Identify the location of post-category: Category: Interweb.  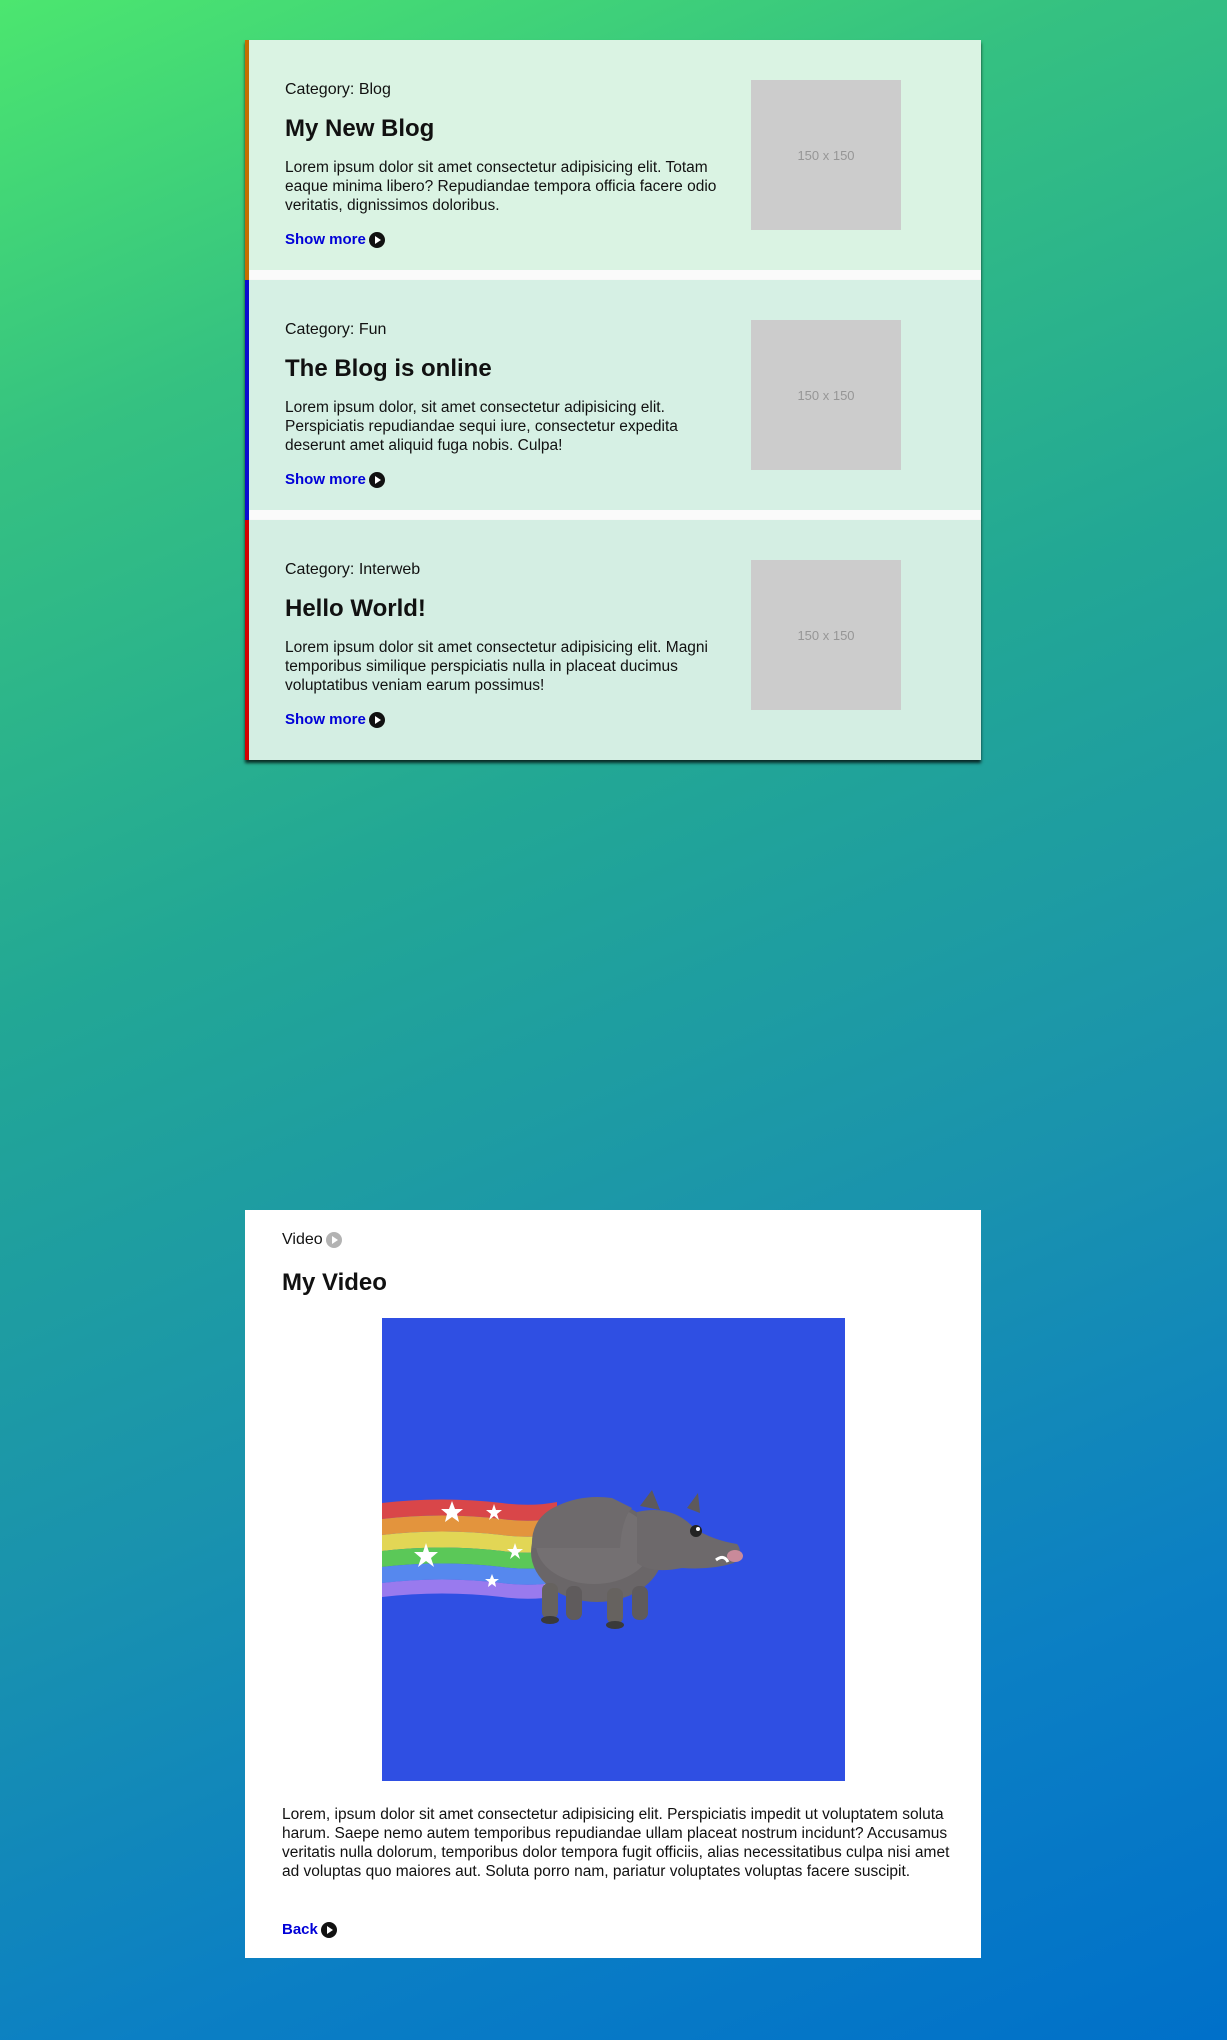
(353, 569).